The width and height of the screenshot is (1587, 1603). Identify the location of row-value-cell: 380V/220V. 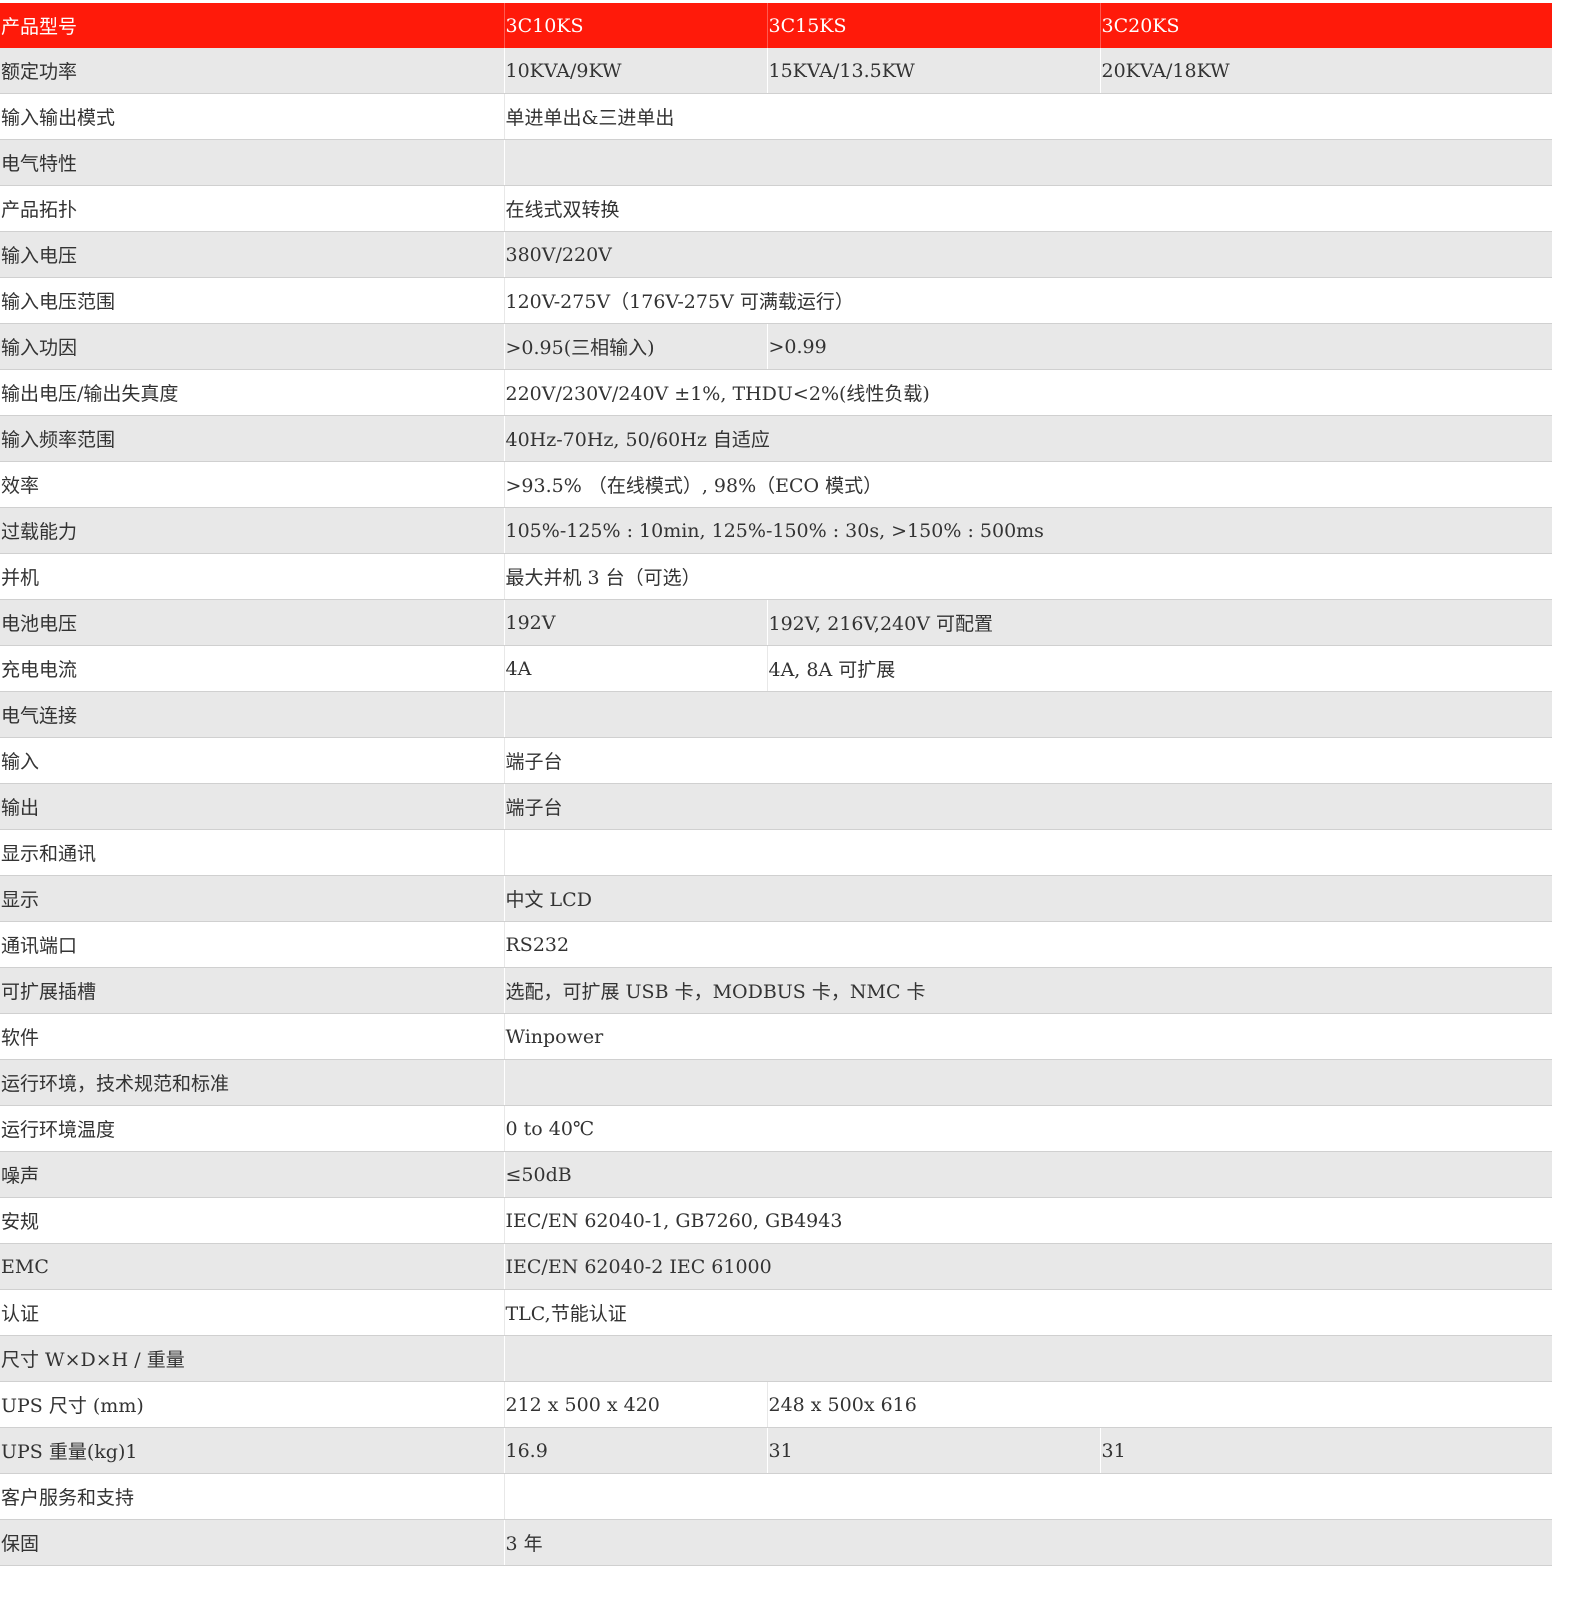
(1027, 254).